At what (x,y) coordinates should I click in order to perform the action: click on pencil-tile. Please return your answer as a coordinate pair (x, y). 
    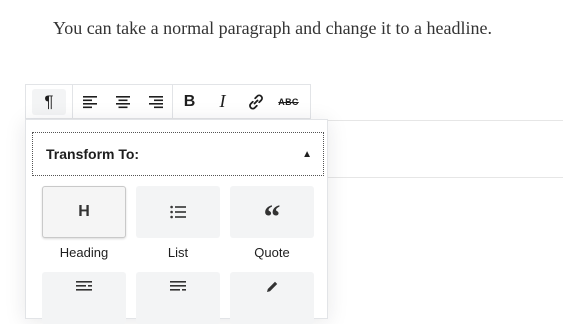
    Looking at the image, I should click on (272, 298).